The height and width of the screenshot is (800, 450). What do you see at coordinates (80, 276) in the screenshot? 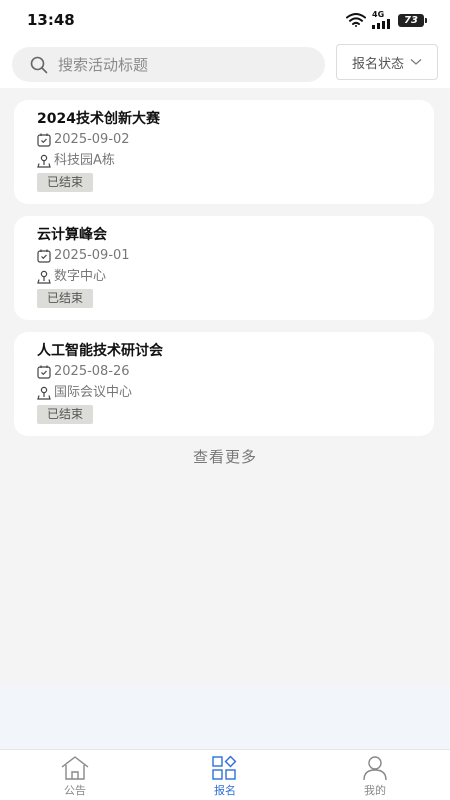
I see `event-location: 数字中心` at bounding box center [80, 276].